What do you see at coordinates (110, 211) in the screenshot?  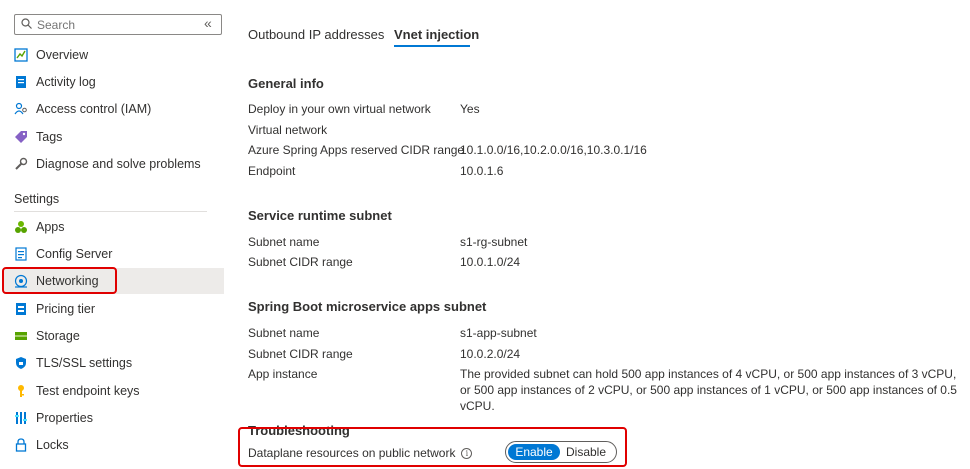 I see `section-divider` at bounding box center [110, 211].